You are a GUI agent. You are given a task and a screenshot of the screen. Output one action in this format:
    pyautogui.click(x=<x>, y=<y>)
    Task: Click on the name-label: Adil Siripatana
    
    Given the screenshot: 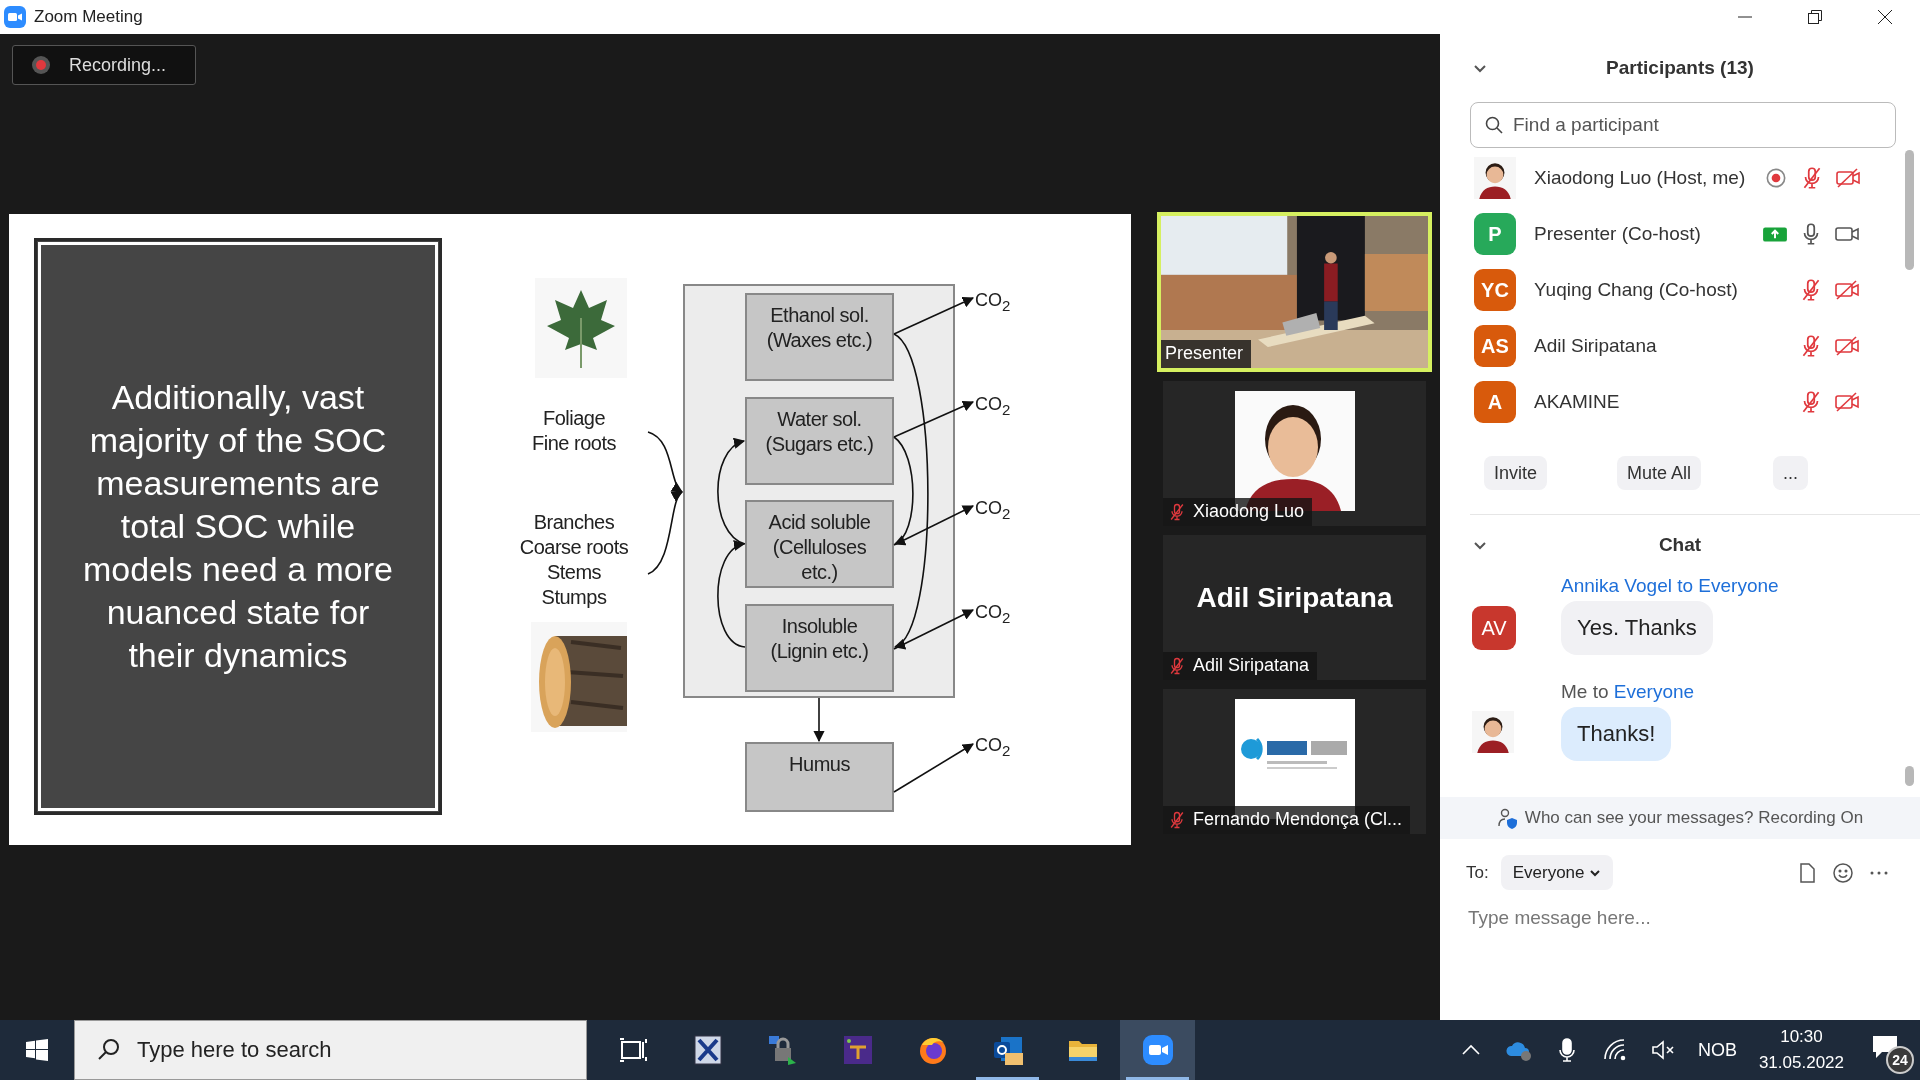 What is the action you would take?
    pyautogui.click(x=1251, y=665)
    